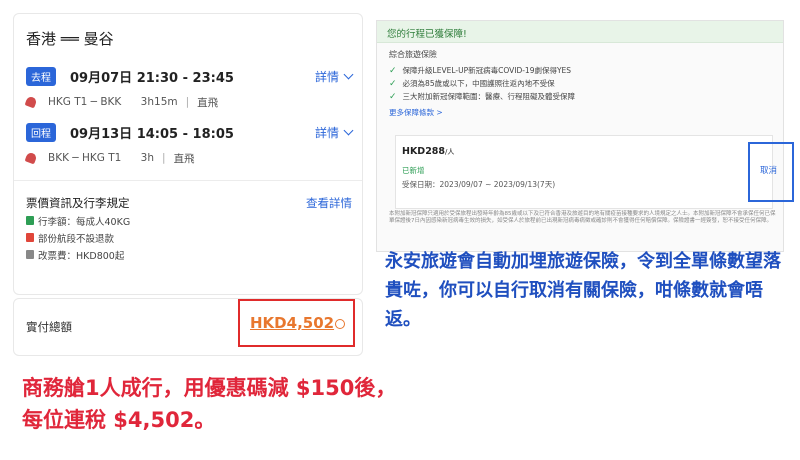 This screenshot has width=800, height=460. What do you see at coordinates (188, 327) in the screenshot?
I see `total-bar: 實付總額 HKD4,502` at bounding box center [188, 327].